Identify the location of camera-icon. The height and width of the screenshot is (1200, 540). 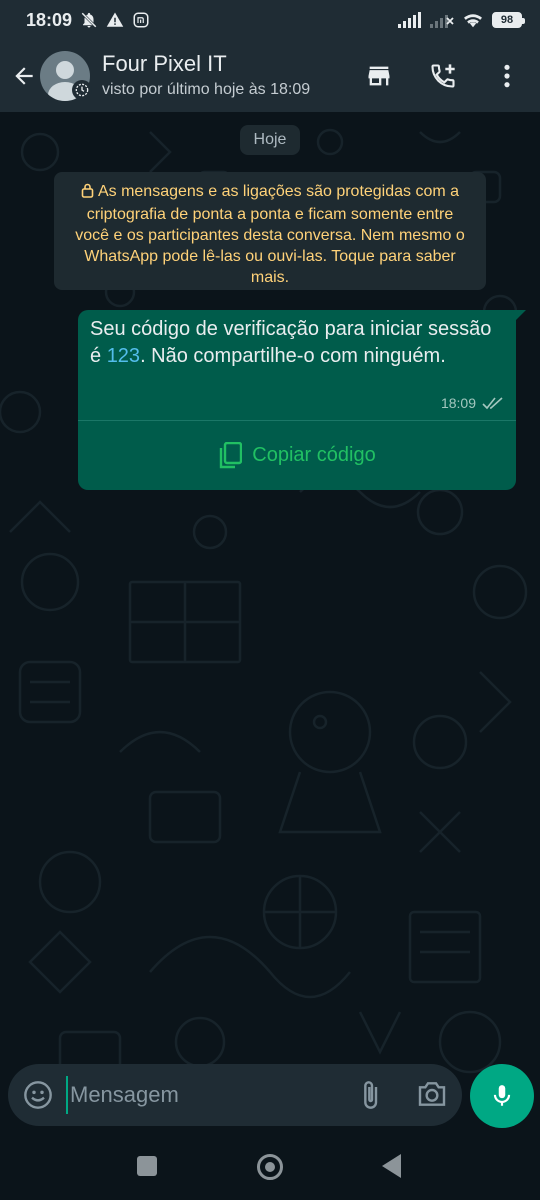
(432, 1094).